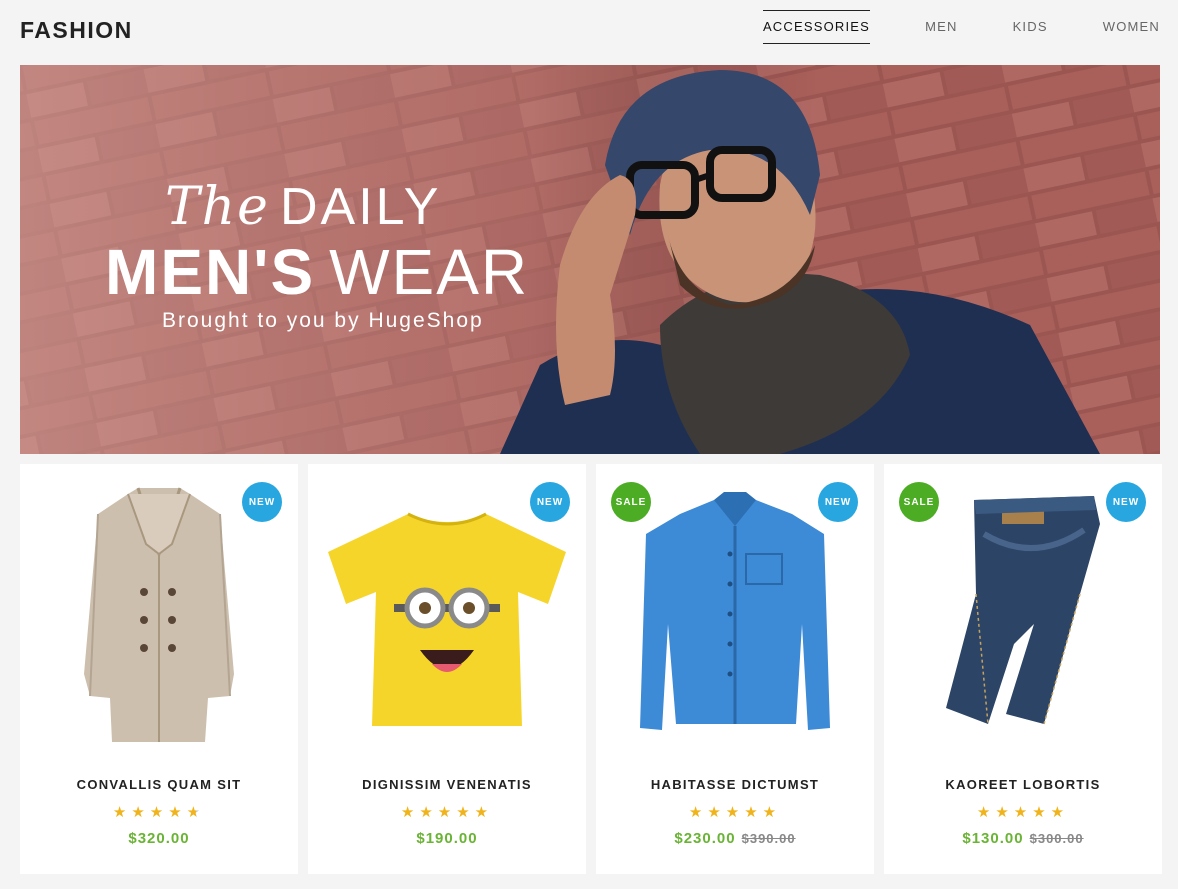 Image resolution: width=1178 pixels, height=889 pixels. Describe the element at coordinates (447, 669) in the screenshot. I see `product-card: NEW DIGNISSIM VENENATIS ★★★★★ $190.00` at that location.